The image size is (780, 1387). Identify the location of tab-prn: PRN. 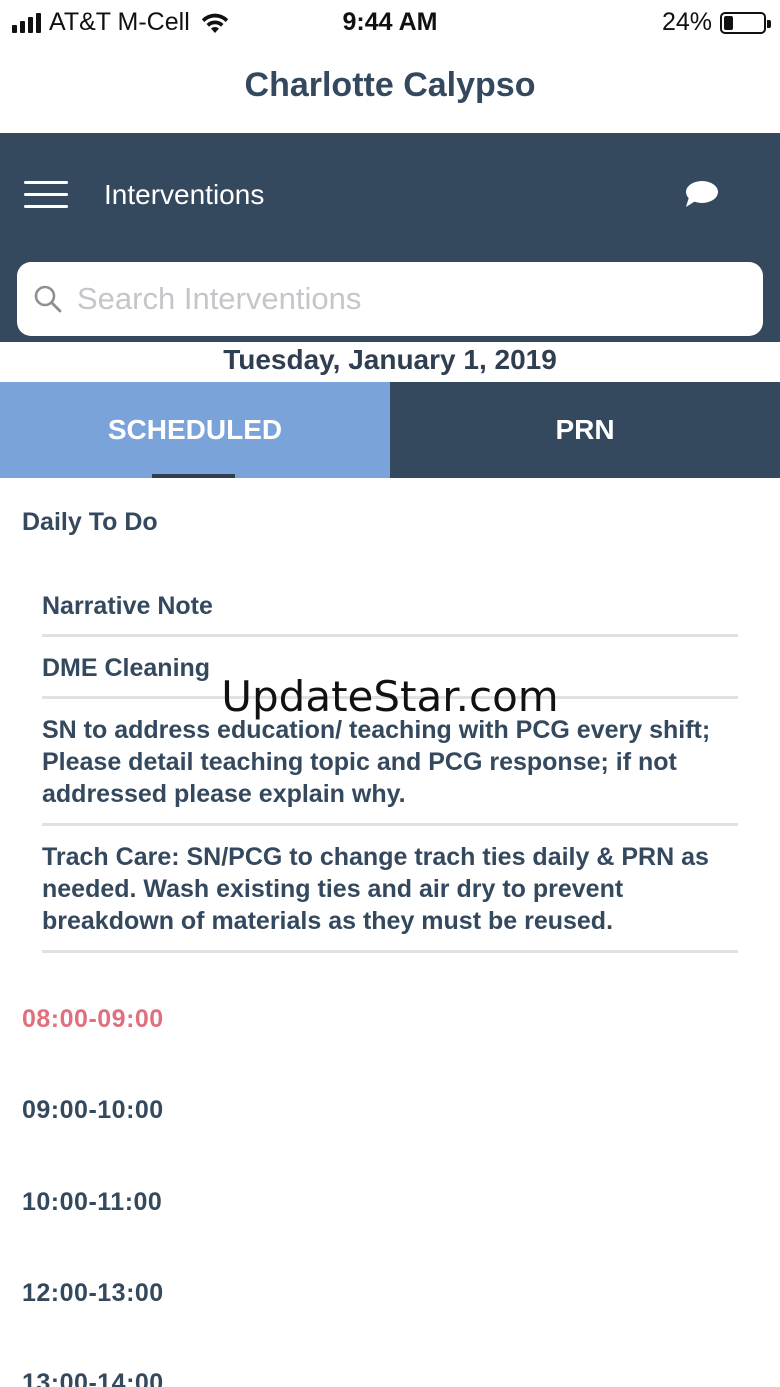
(585, 430).